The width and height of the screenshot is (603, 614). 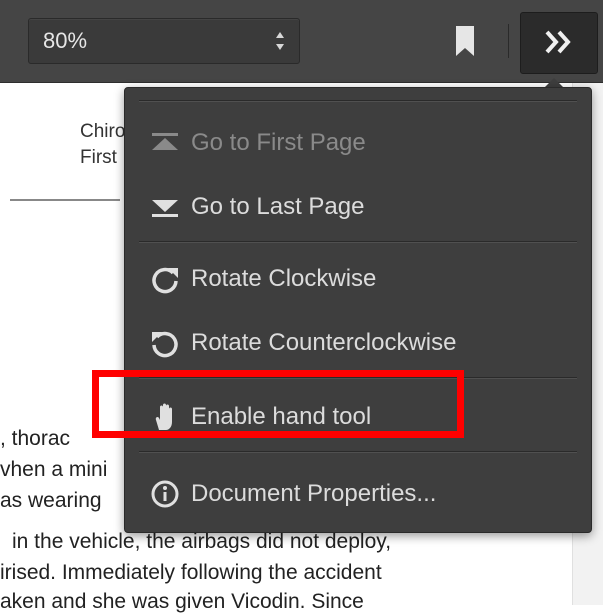 I want to click on doc-text-line: aken and she was given Vicodin. Since, so click(x=182, y=601).